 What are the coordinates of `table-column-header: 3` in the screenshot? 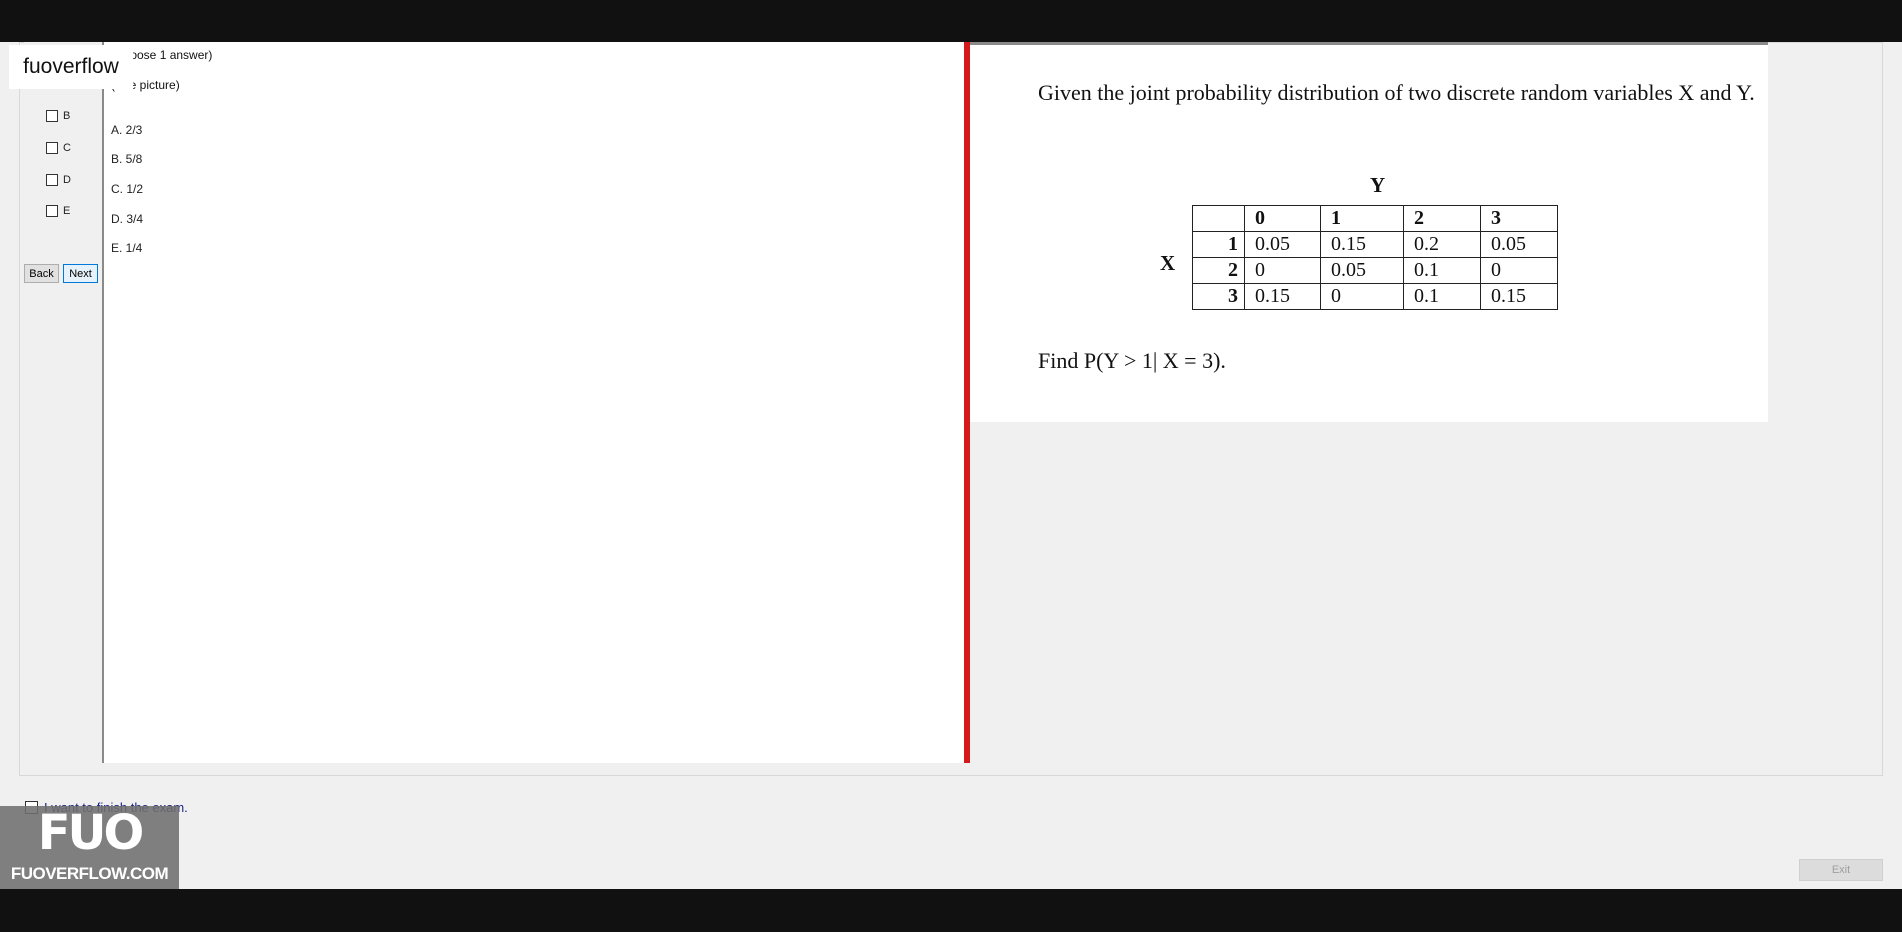 It's located at (1519, 218).